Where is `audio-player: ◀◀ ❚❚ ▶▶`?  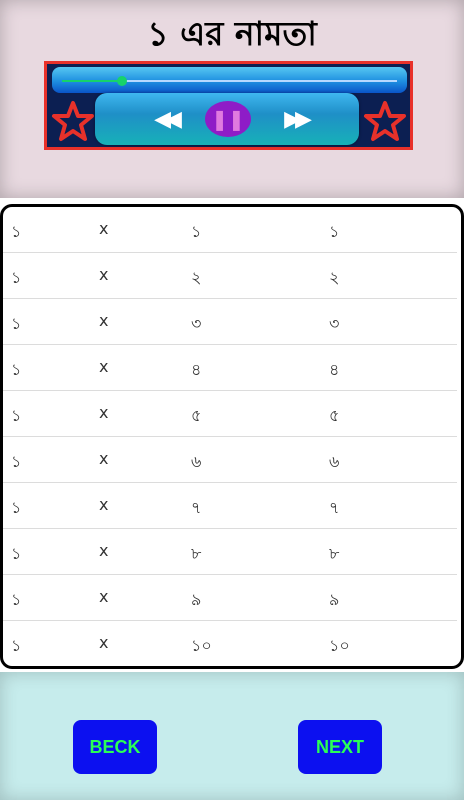 audio-player: ◀◀ ❚❚ ▶▶ is located at coordinates (228, 105).